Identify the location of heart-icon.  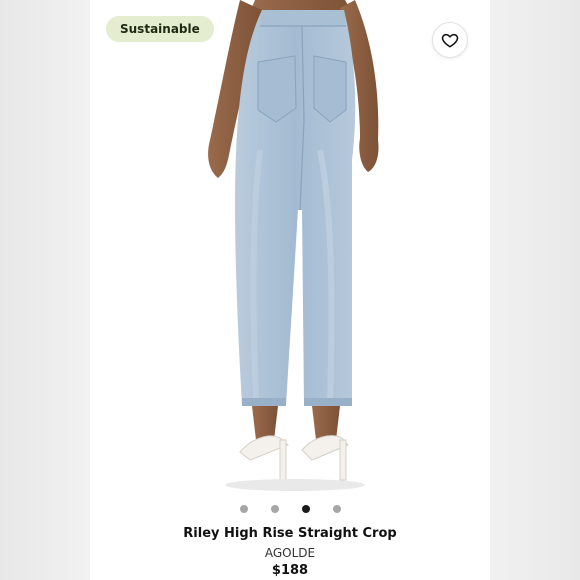
(450, 40).